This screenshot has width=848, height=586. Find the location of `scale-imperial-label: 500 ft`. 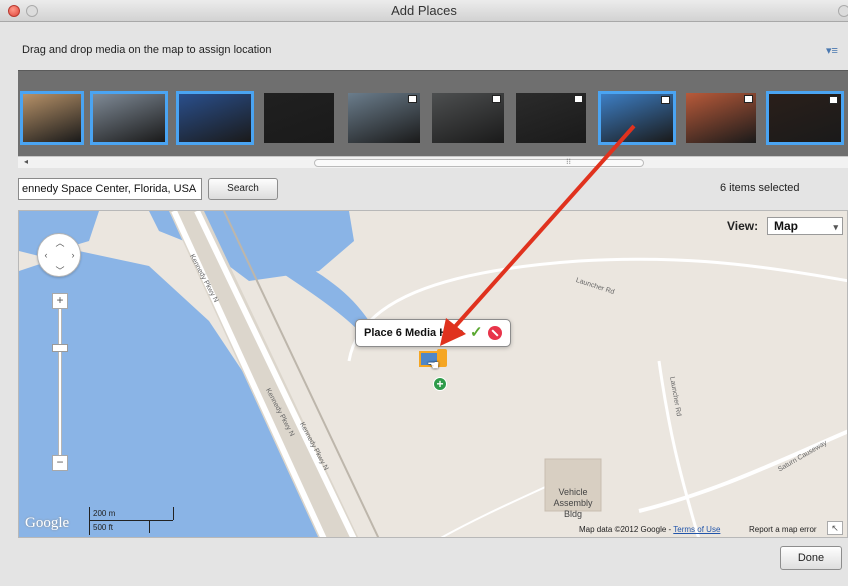

scale-imperial-label: 500 ft is located at coordinates (103, 527).